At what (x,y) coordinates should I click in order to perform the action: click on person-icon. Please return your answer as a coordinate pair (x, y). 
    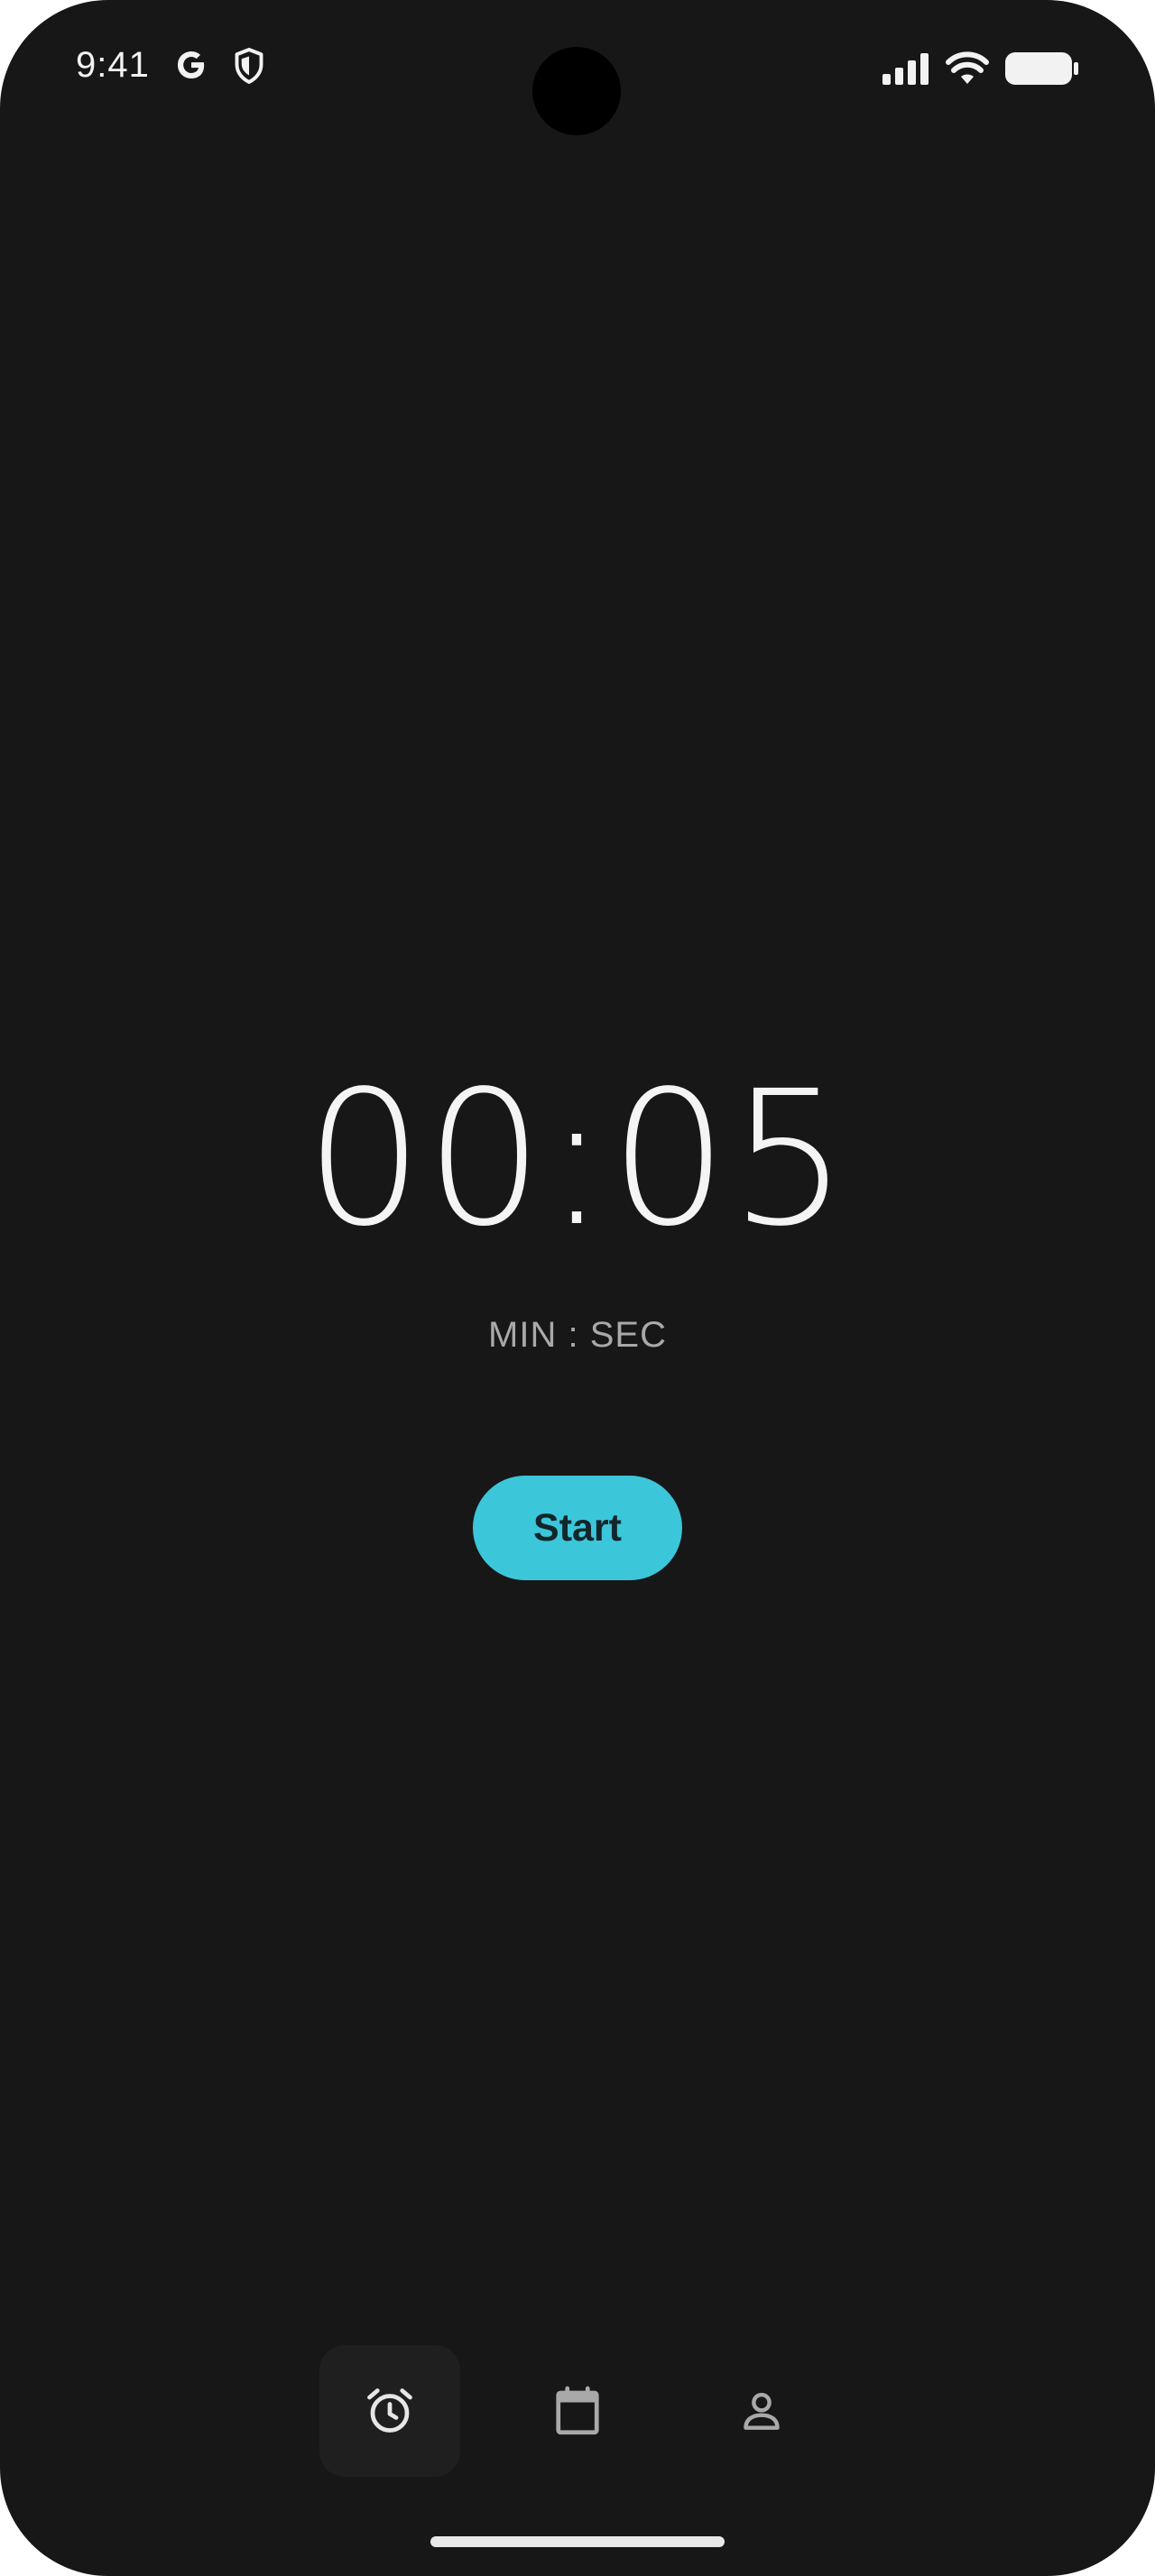
    Looking at the image, I should click on (762, 2411).